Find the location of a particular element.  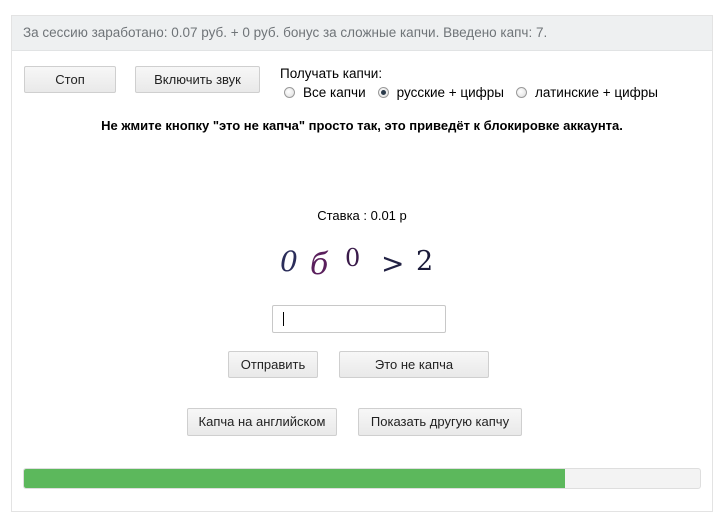

radio-russian-digits is located at coordinates (383, 92).